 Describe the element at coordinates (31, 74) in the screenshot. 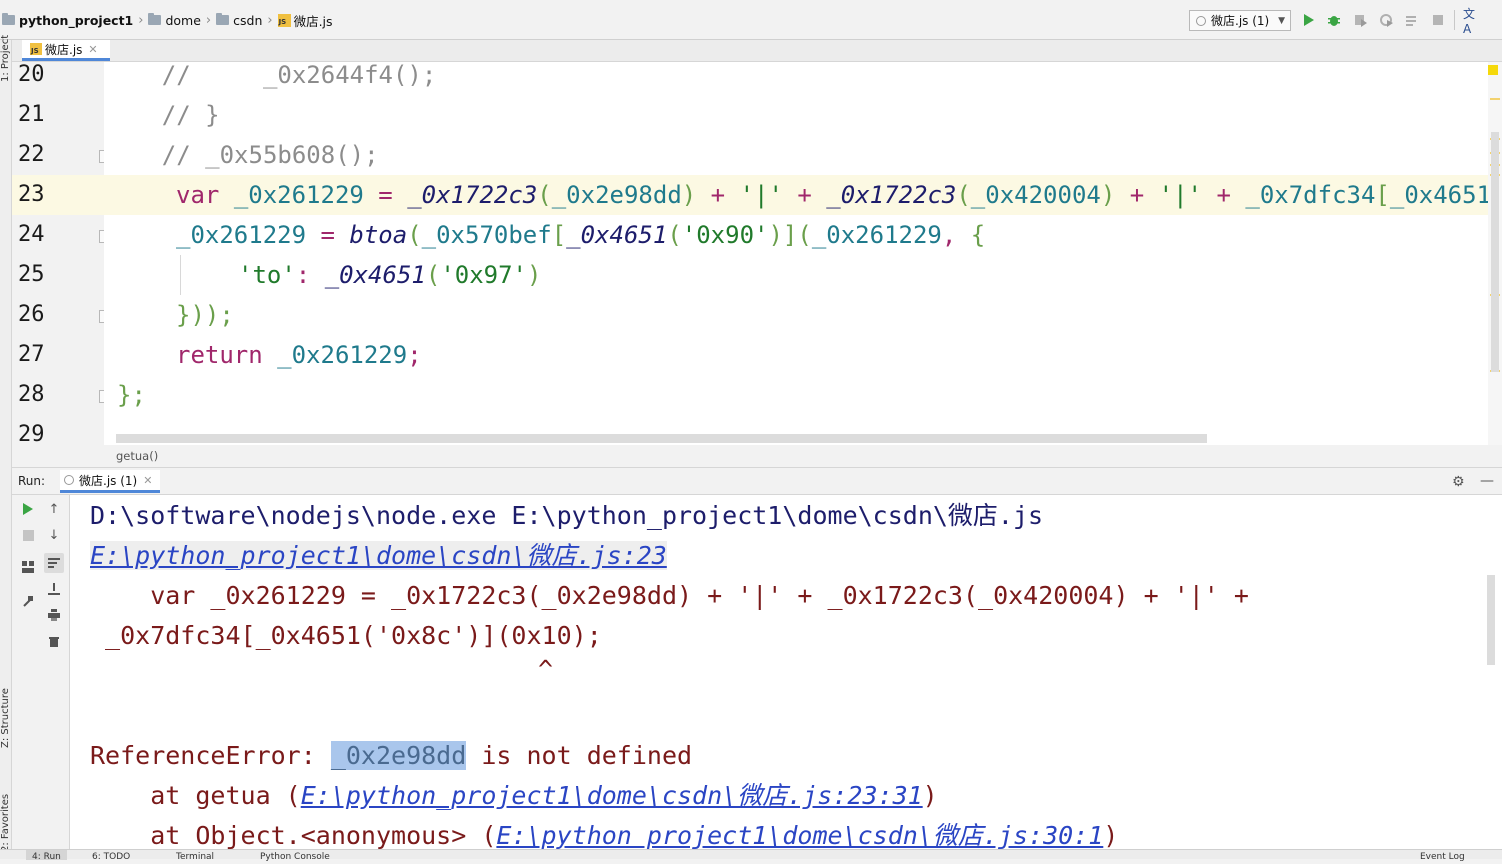

I see `line-number: 20` at that location.